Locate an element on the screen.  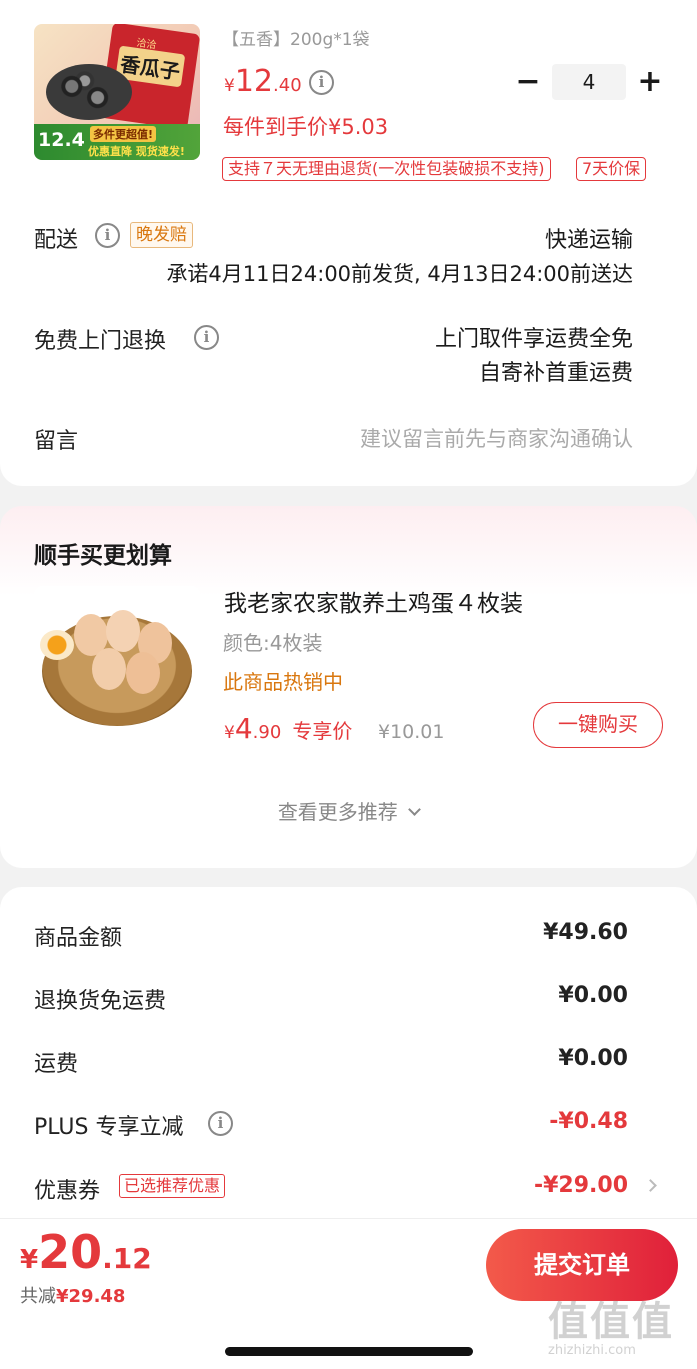
total-dec: .12 is located at coordinates (127, 1258).